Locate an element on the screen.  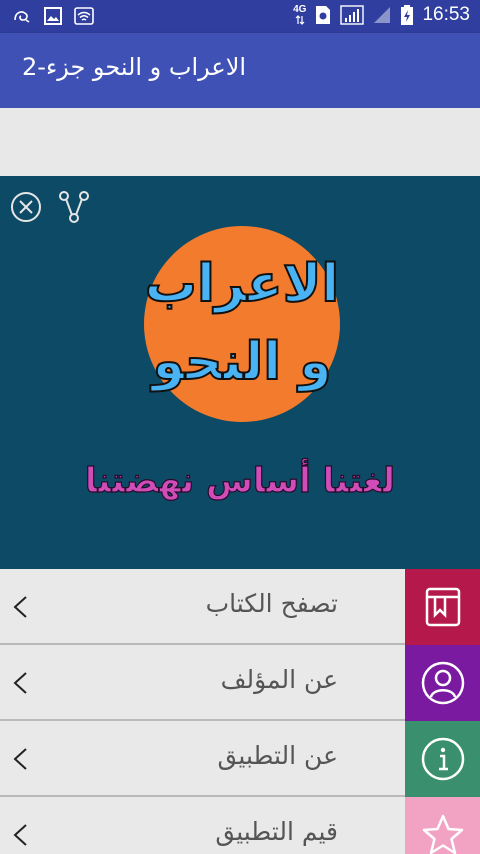
status-bar: 4G 16:53 is located at coordinates (240, 16).